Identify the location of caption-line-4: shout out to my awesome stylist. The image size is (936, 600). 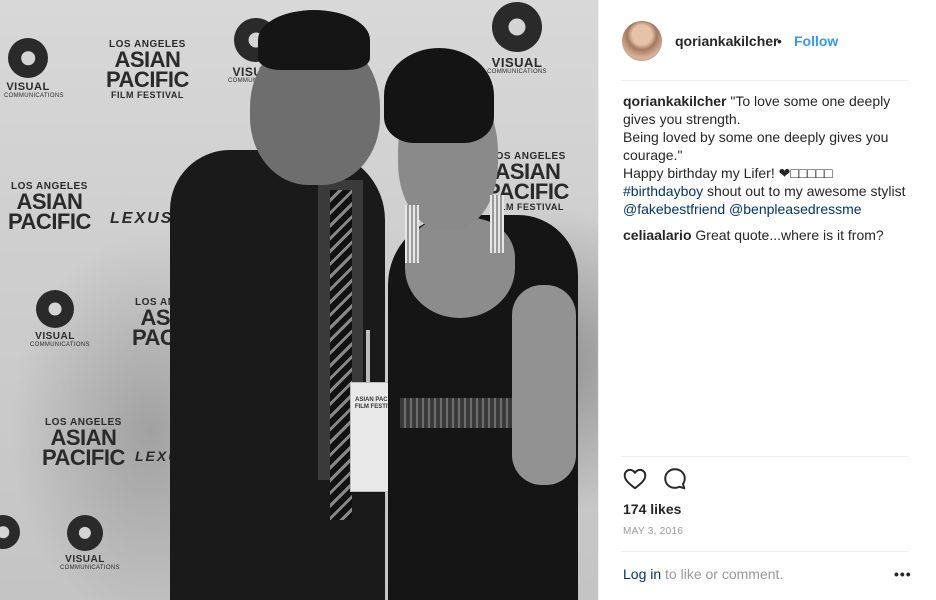
(804, 191).